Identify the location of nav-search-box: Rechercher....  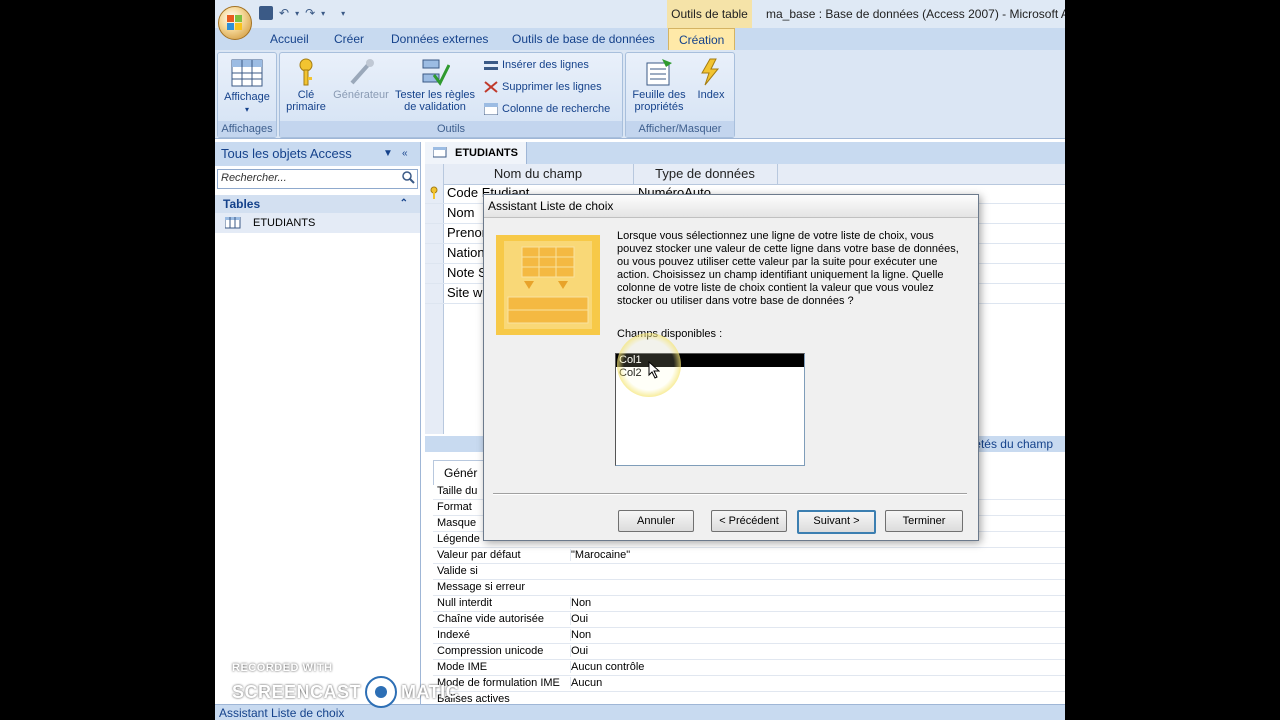
(317, 179).